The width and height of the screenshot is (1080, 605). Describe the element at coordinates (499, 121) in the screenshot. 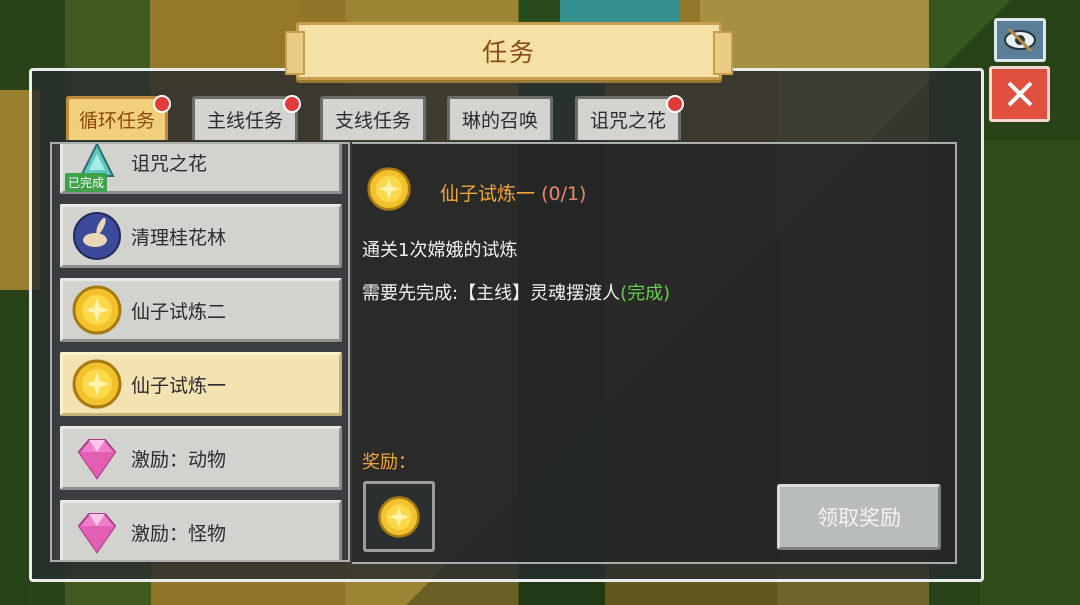

I see `tab-label: 琳的召唤` at that location.